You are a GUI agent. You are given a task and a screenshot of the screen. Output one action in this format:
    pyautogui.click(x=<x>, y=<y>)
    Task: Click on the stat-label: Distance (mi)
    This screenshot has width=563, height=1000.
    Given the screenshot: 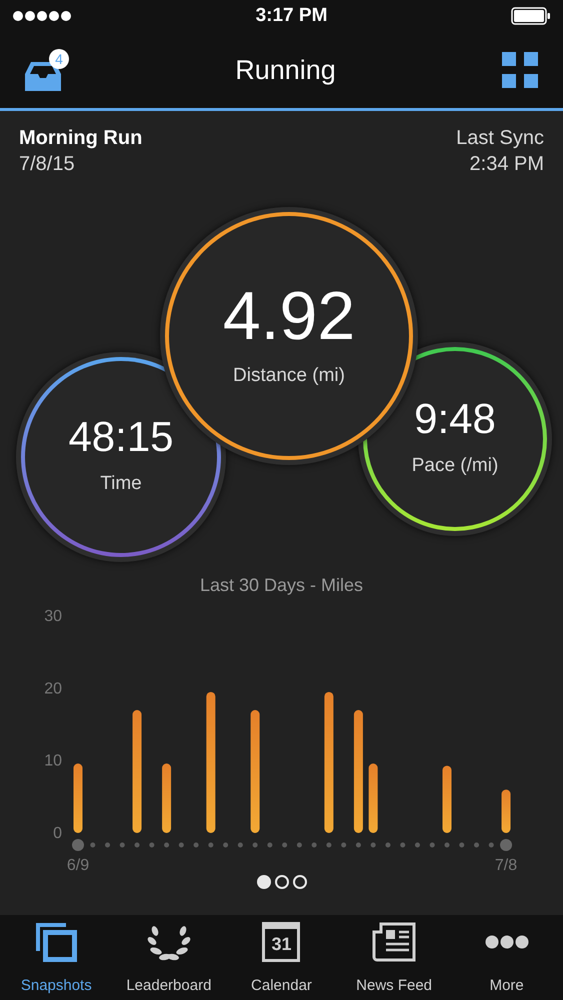 What is the action you would take?
    pyautogui.click(x=289, y=376)
    